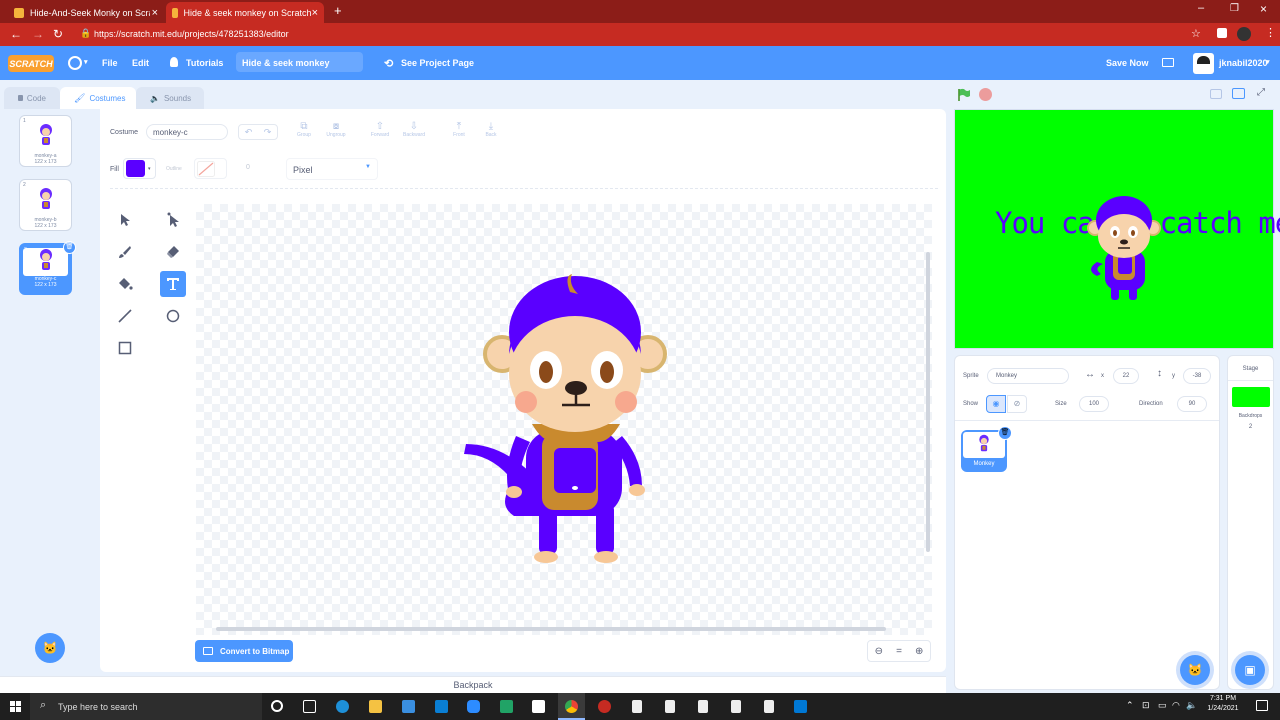 This screenshot has height=720, width=1280. What do you see at coordinates (380, 129) in the screenshot?
I see `forward-button: ⇧ Forward` at bounding box center [380, 129].